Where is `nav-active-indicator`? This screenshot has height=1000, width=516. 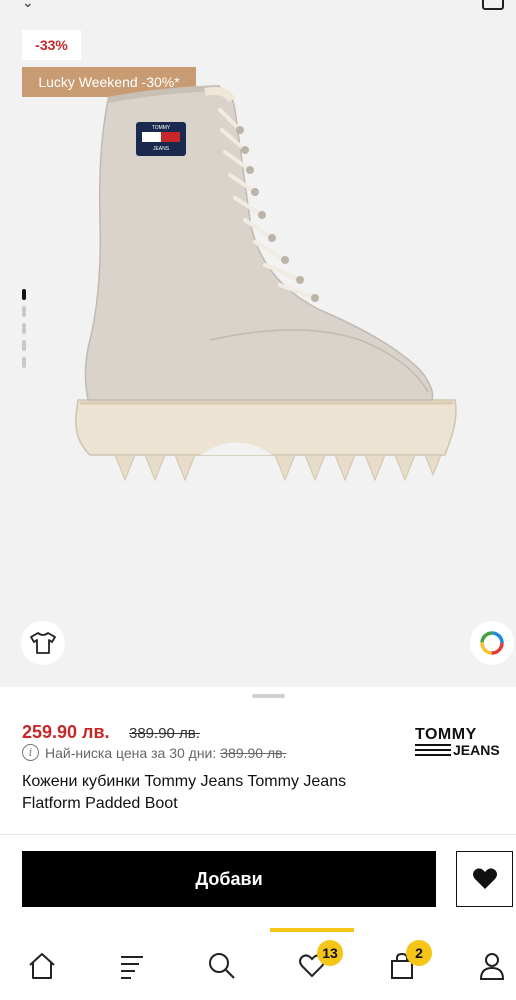
nav-active-indicator is located at coordinates (312, 930).